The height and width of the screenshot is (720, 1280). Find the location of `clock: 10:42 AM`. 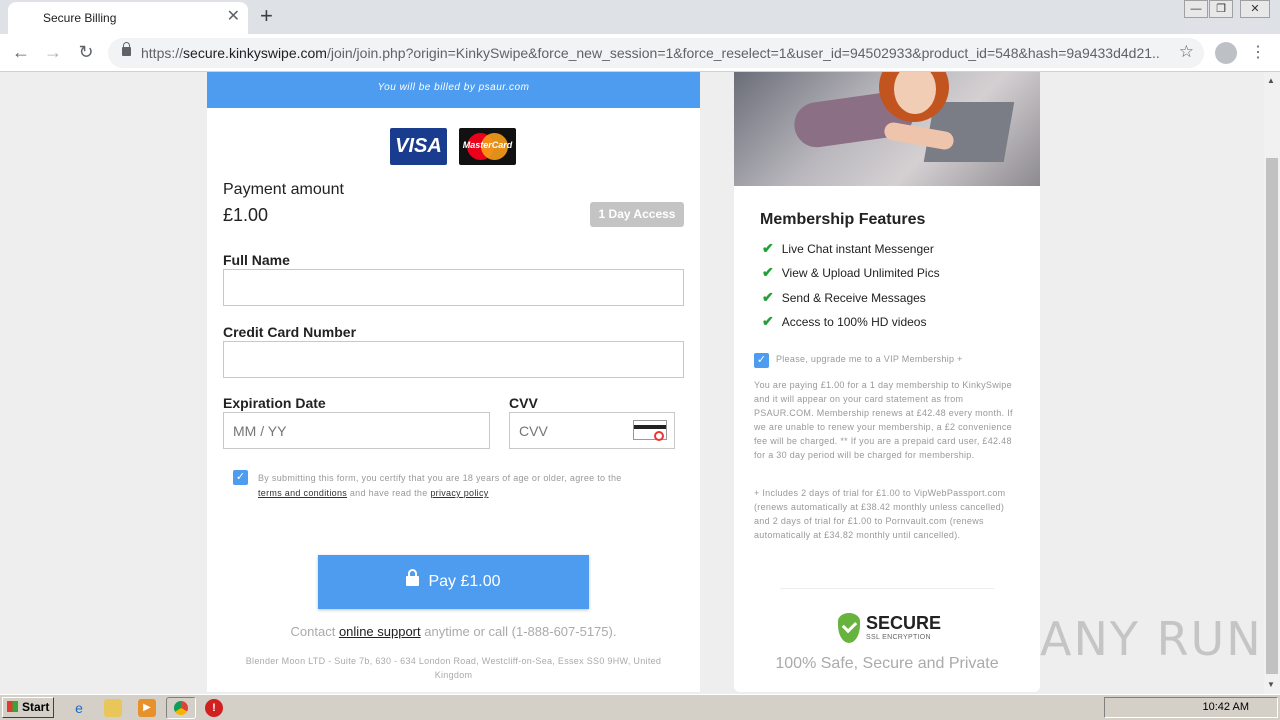

clock: 10:42 AM is located at coordinates (1225, 707).